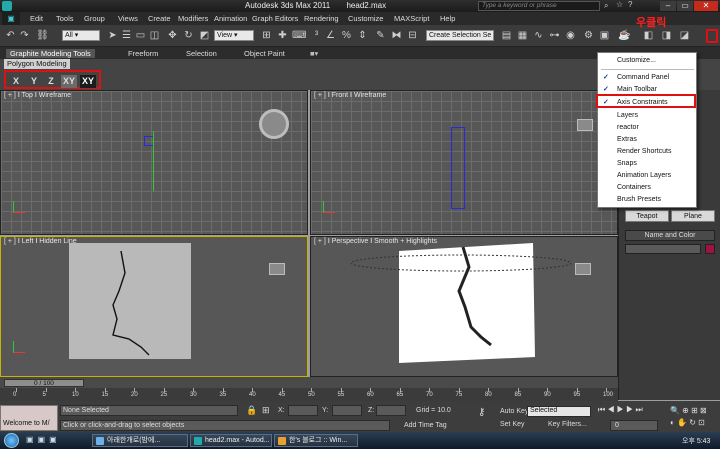 The width and height of the screenshot is (720, 449). What do you see at coordinates (27, 95) in the screenshot?
I see `viewport-name: Top` at bounding box center [27, 95].